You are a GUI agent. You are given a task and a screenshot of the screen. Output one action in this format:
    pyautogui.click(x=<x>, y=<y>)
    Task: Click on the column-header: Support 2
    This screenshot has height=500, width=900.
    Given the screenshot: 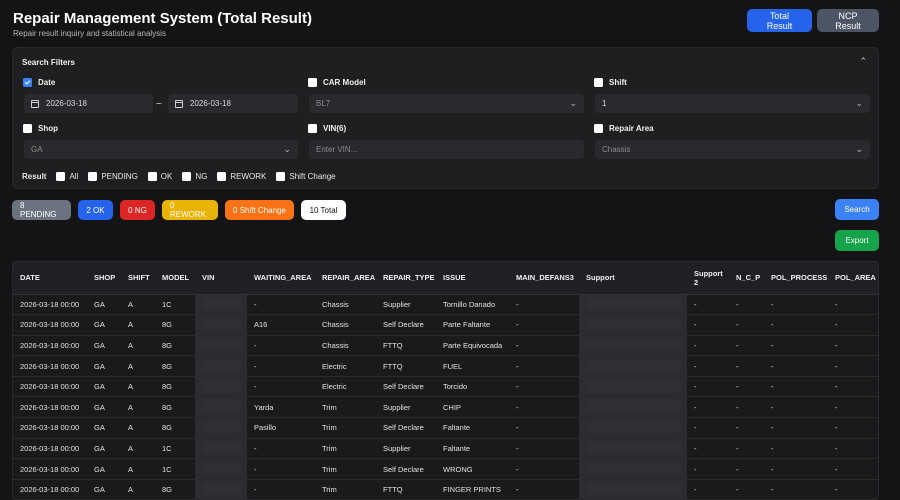 What is the action you would take?
    pyautogui.click(x=708, y=278)
    